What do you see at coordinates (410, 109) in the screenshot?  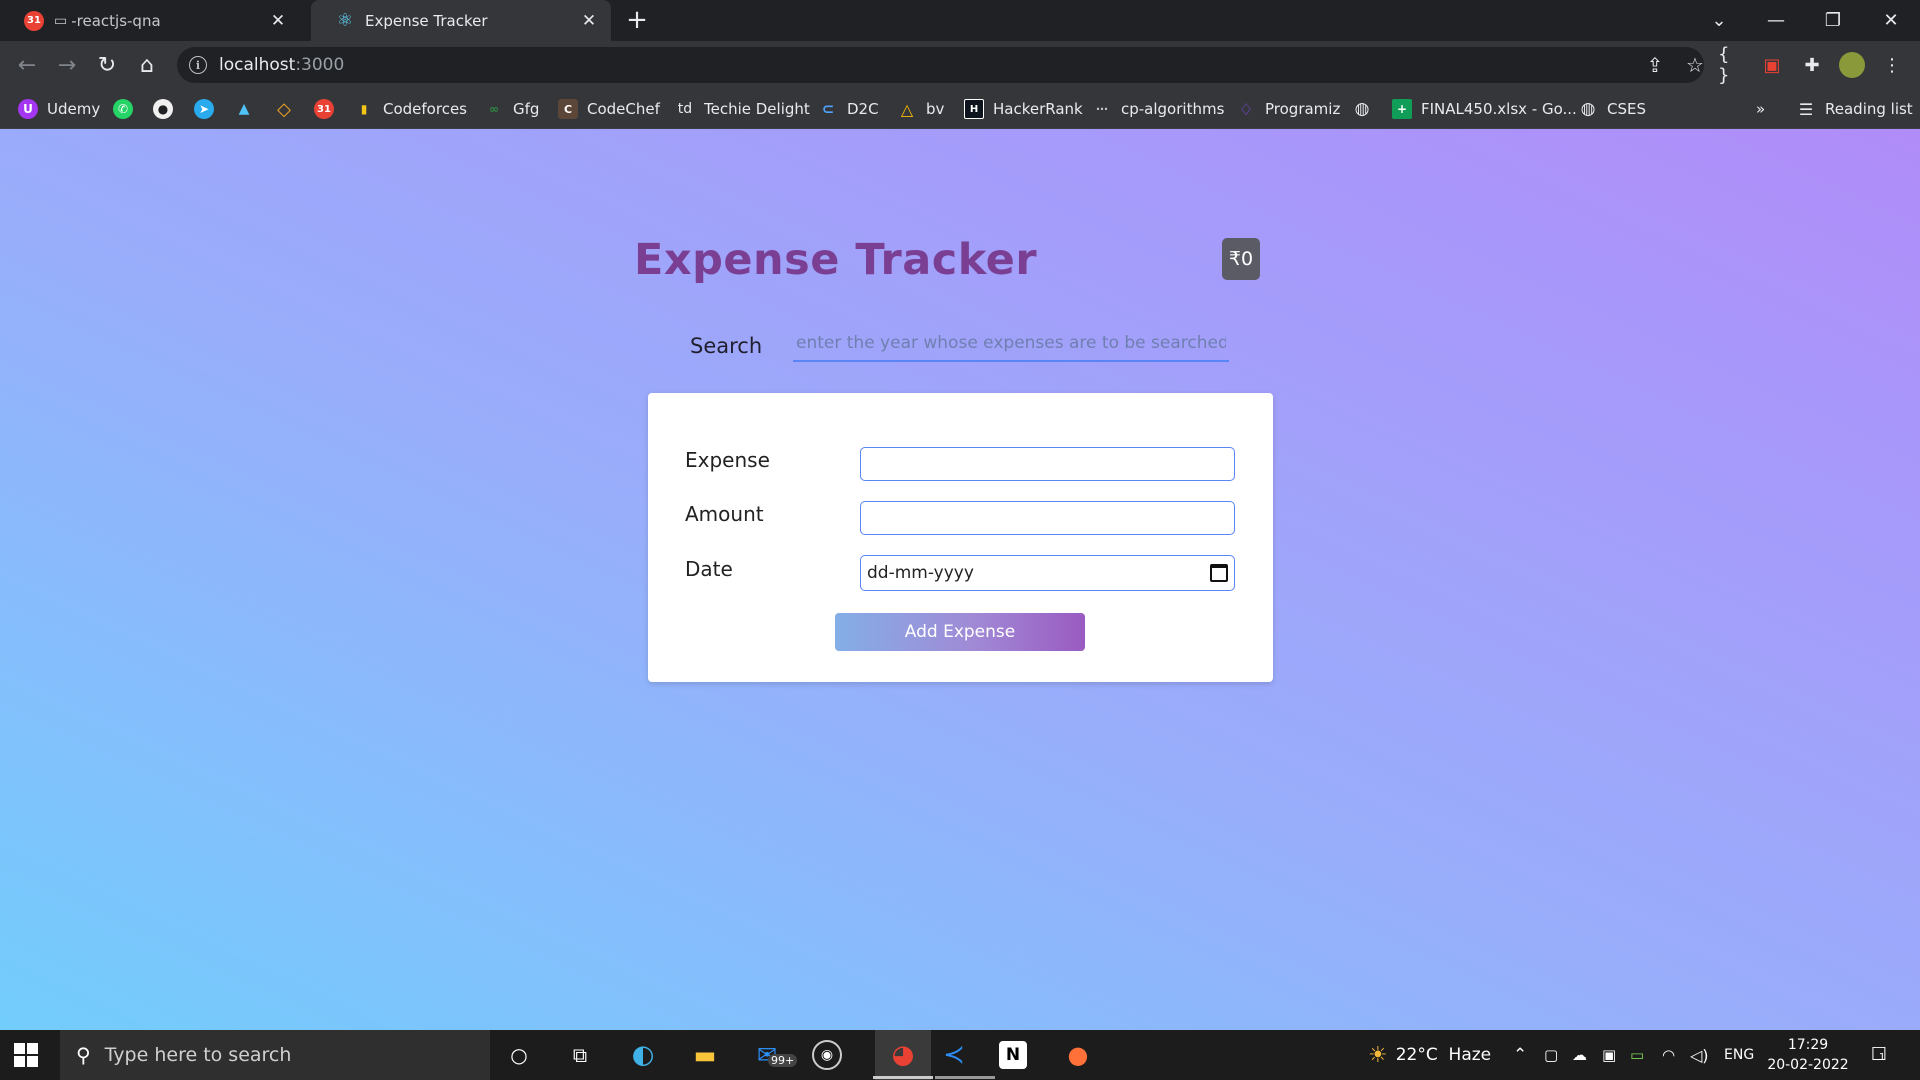 I see `bookmark-codeforces: ▮ Codeforces` at bounding box center [410, 109].